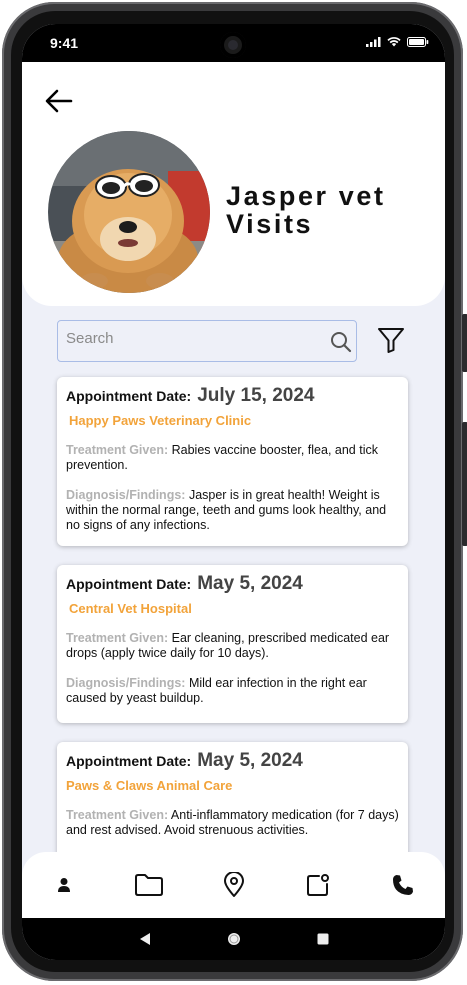 The height and width of the screenshot is (985, 467). I want to click on nav-notifications, so click(318, 885).